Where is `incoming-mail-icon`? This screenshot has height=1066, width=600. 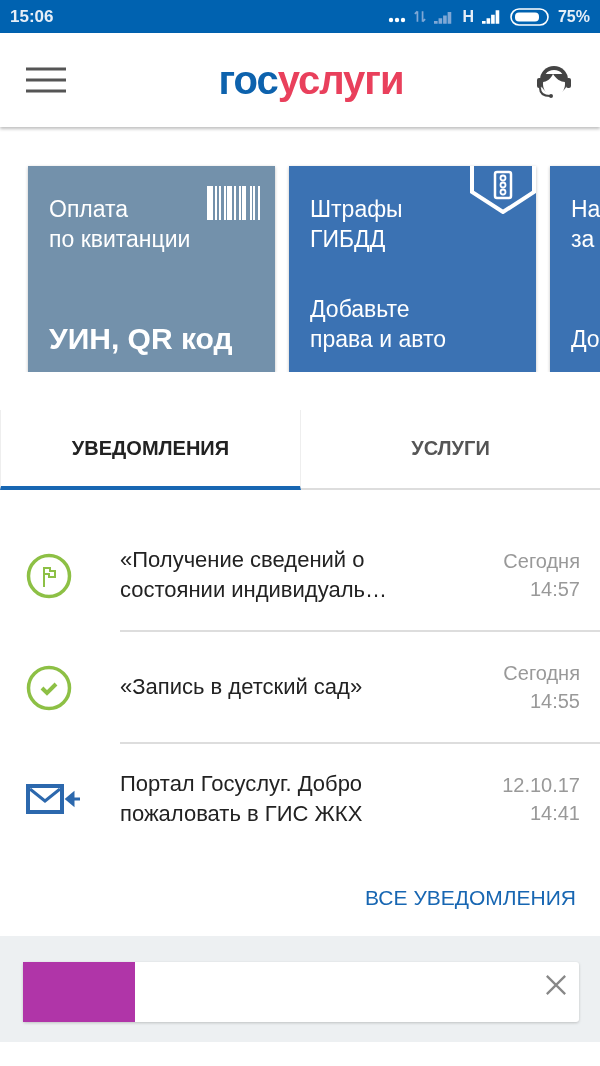 incoming-mail-icon is located at coordinates (53, 799).